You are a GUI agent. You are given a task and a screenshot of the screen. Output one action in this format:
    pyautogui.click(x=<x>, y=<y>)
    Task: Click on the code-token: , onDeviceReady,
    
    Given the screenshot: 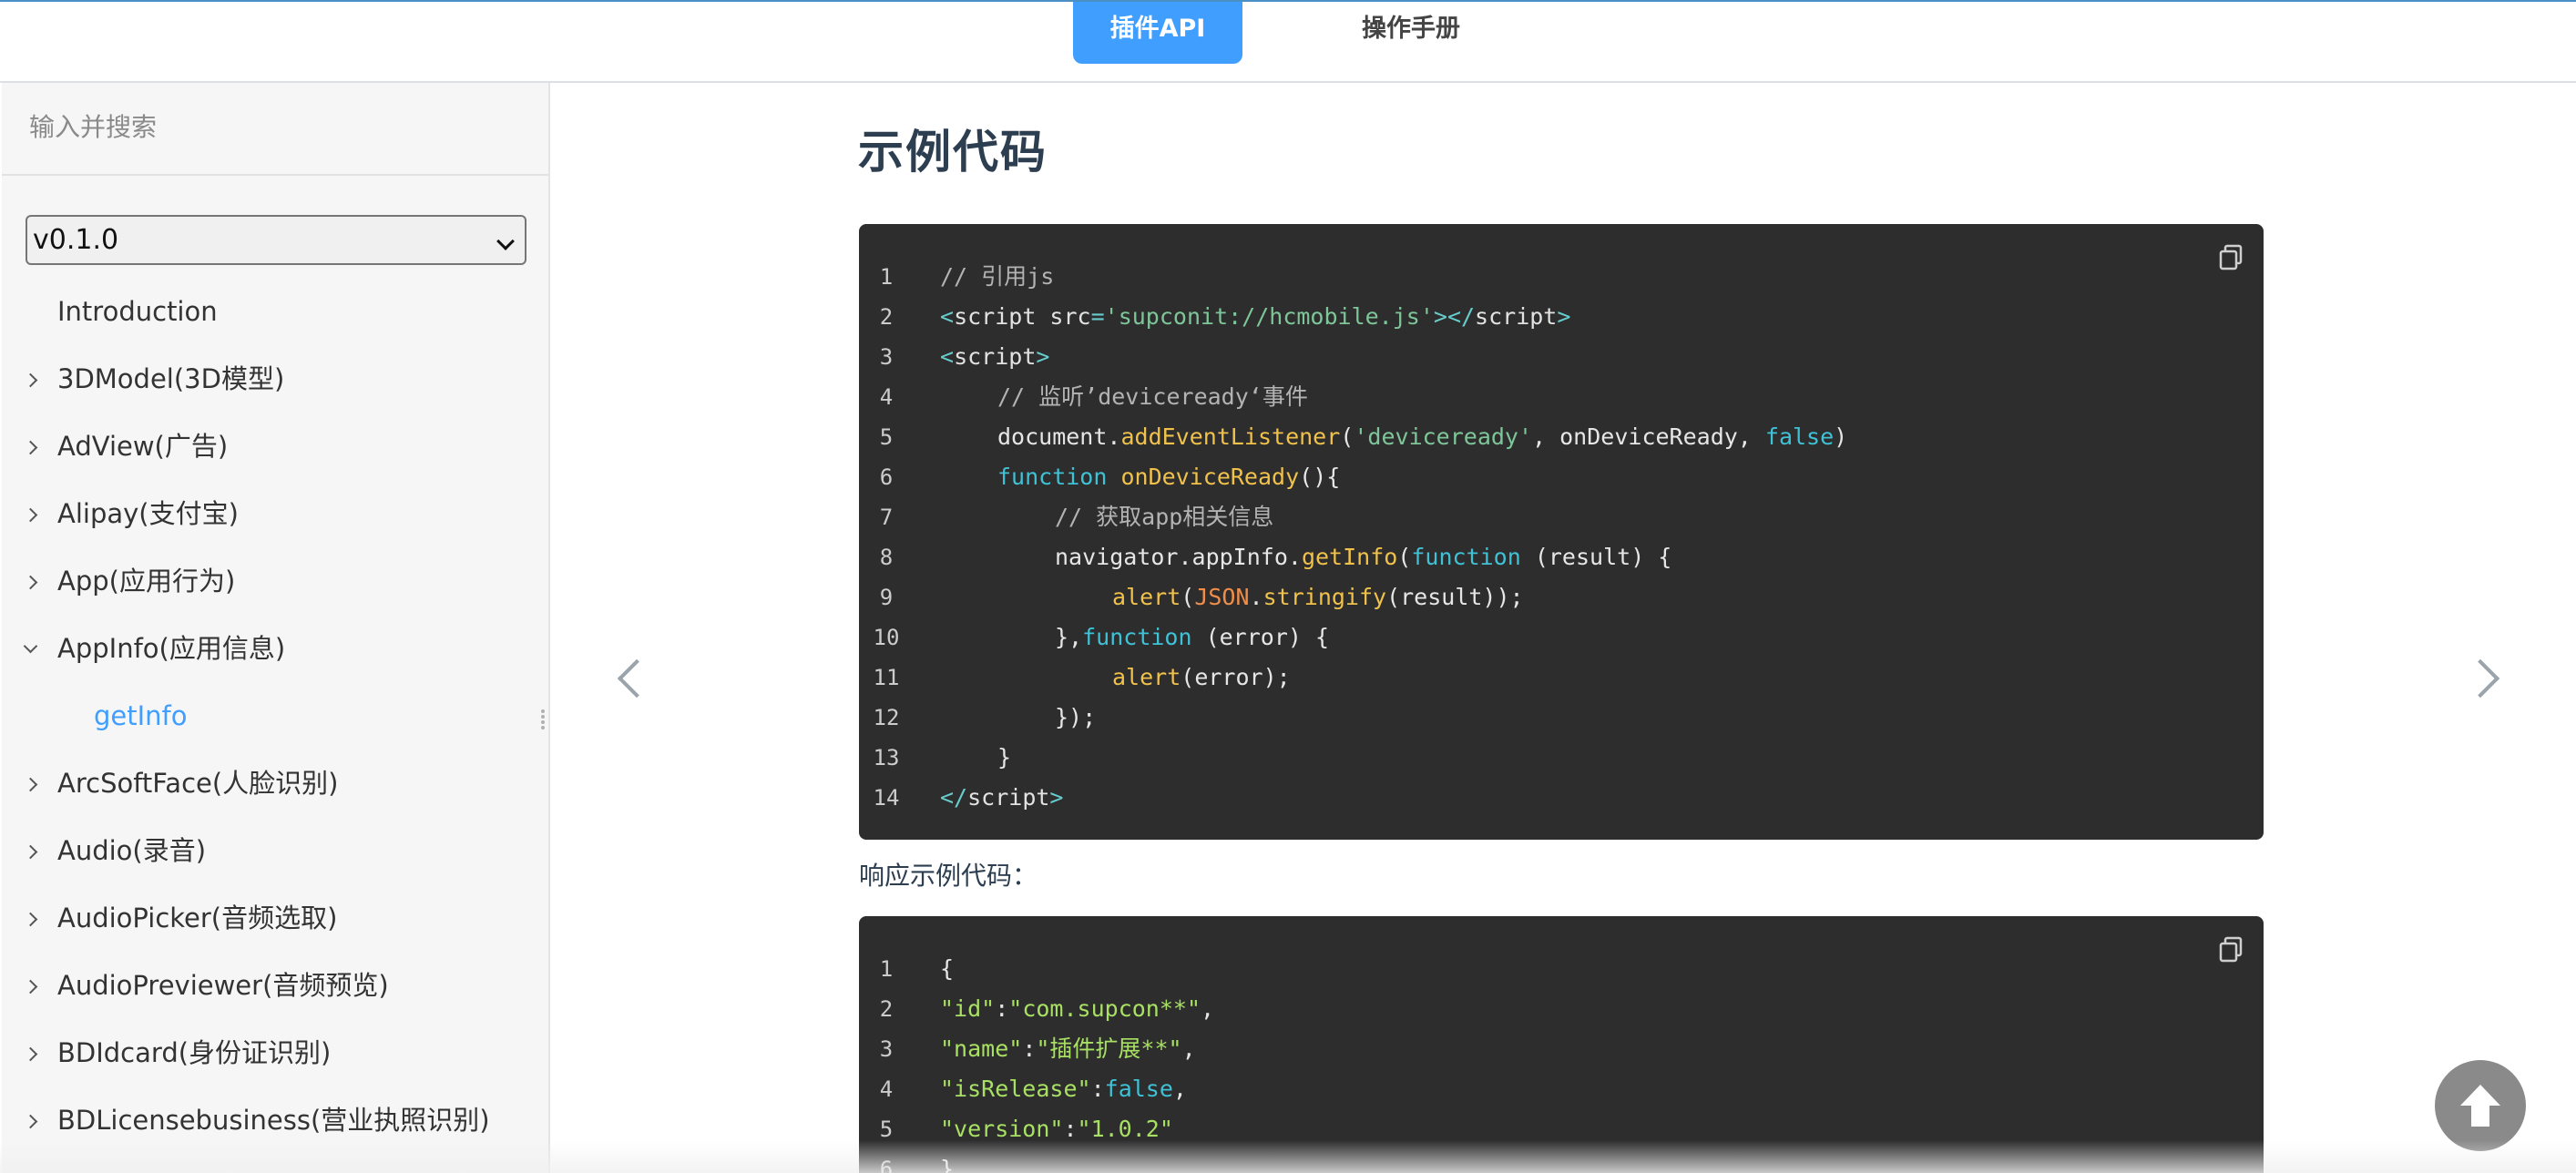 What is the action you would take?
    pyautogui.click(x=1648, y=436)
    